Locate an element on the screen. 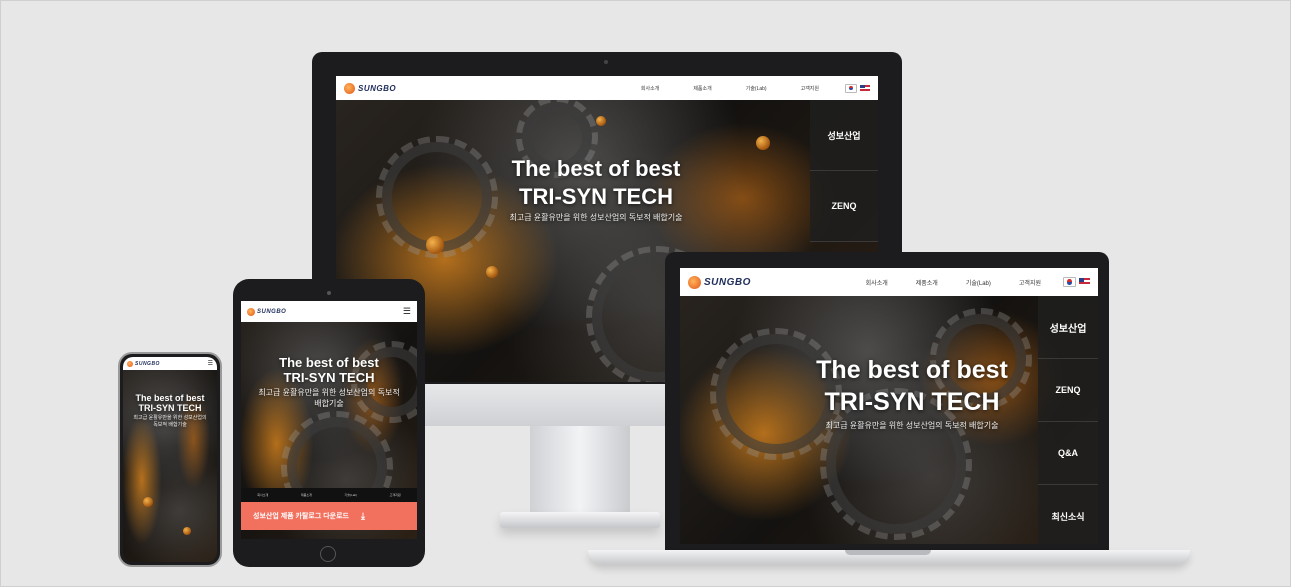 This screenshot has width=1291, height=587. catalog-download-button: 성보산업 제품 카탈로그 다운로드 ⤓ is located at coordinates (329, 516).